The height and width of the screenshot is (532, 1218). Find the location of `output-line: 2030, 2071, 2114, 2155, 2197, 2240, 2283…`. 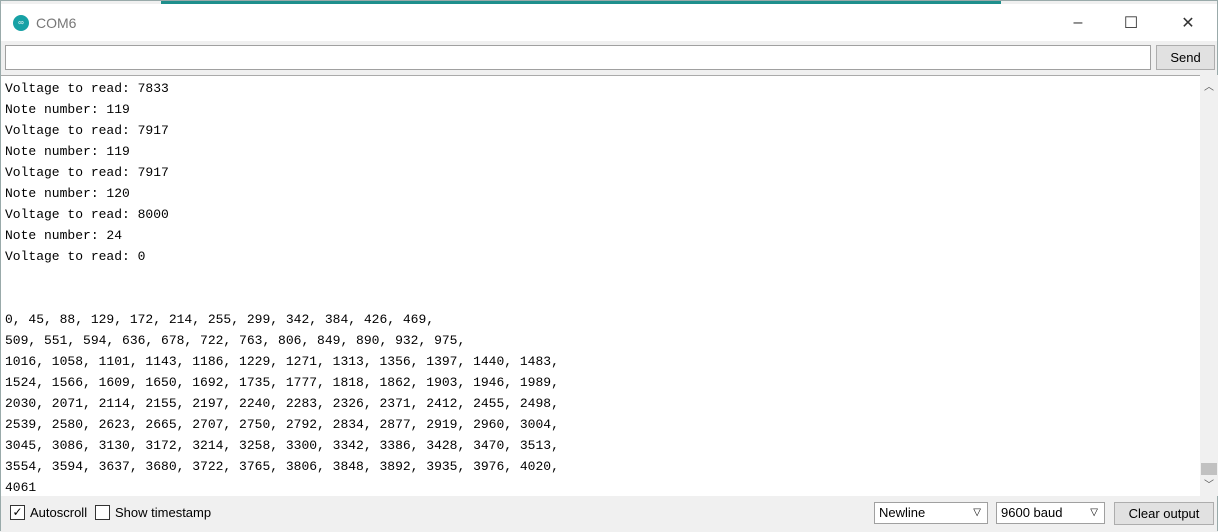

output-line: 2030, 2071, 2114, 2155, 2197, 2240, 2283… is located at coordinates (282, 403).